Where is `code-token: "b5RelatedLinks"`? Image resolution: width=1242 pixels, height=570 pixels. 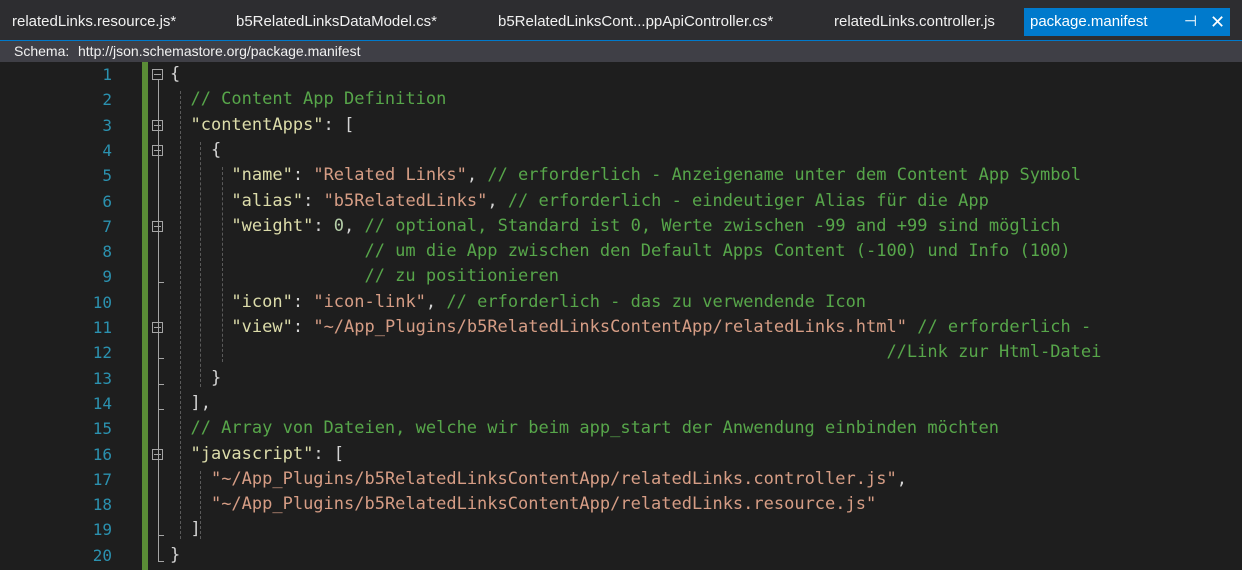 code-token: "b5RelatedLinks" is located at coordinates (405, 200).